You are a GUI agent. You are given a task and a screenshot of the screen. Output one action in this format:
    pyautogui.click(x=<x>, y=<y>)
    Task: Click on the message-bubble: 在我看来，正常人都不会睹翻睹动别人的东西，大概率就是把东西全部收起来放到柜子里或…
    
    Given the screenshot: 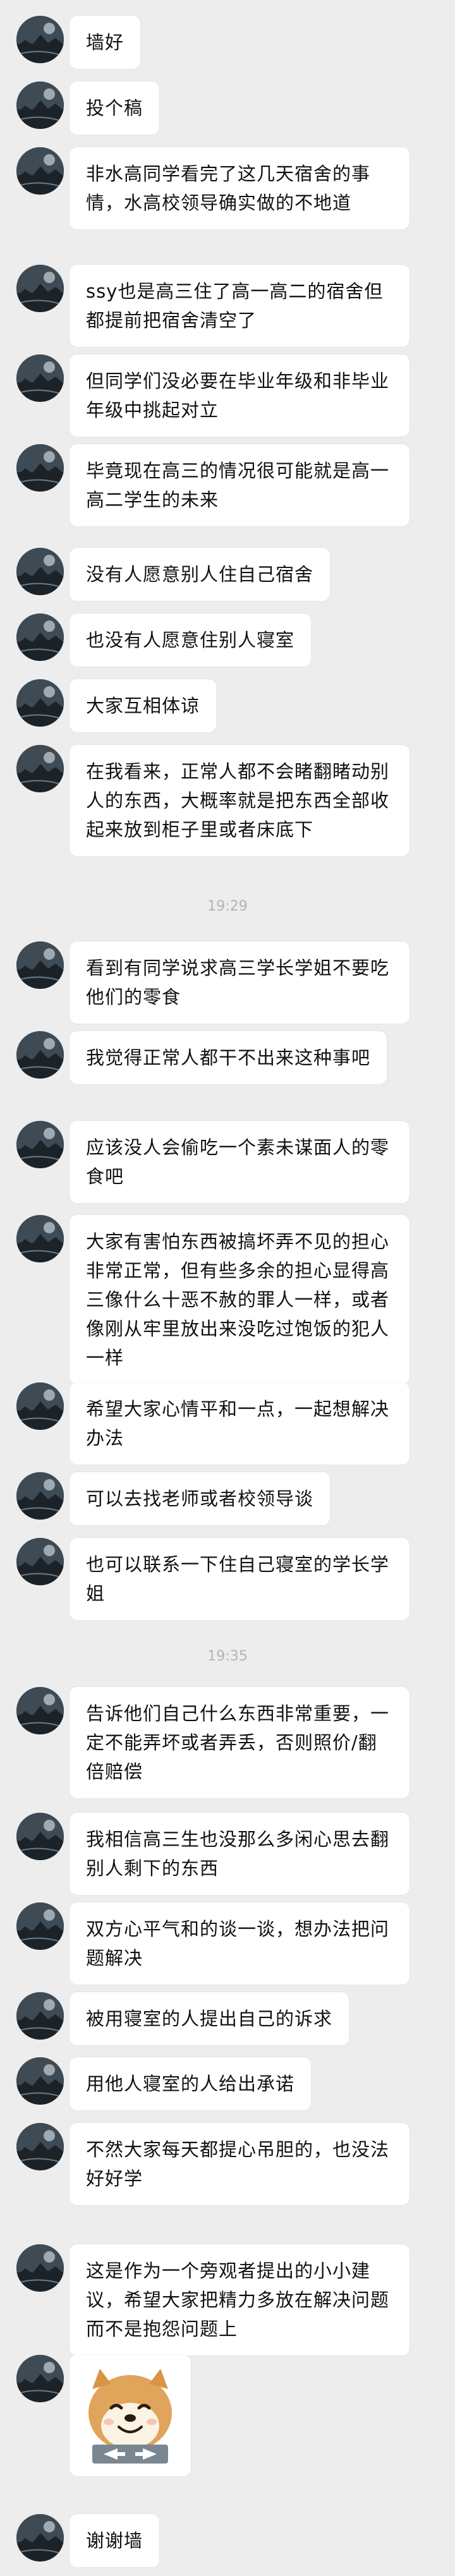 What is the action you would take?
    pyautogui.click(x=240, y=800)
    